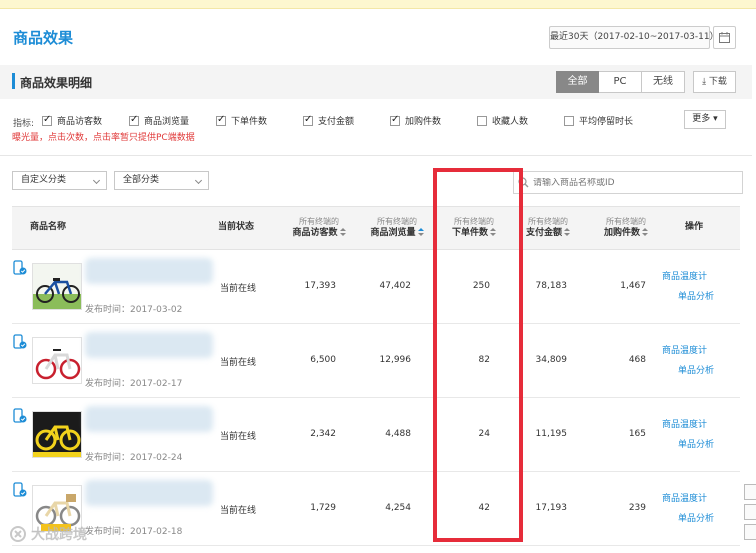  What do you see at coordinates (510, 122) in the screenshot?
I see `metric-label: 收藏人数` at bounding box center [510, 122].